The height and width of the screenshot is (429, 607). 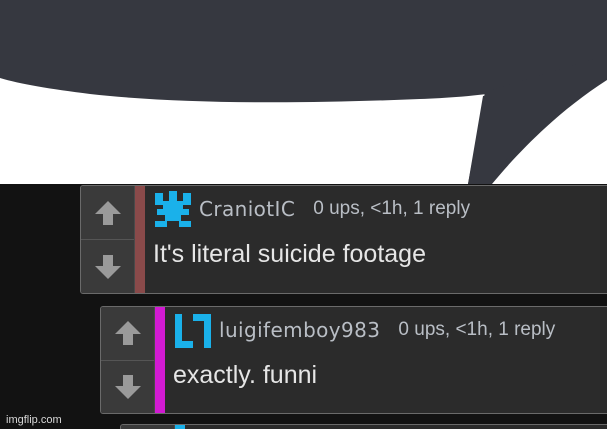 What do you see at coordinates (299, 330) in the screenshot?
I see `comment-username: luigifemboy983` at bounding box center [299, 330].